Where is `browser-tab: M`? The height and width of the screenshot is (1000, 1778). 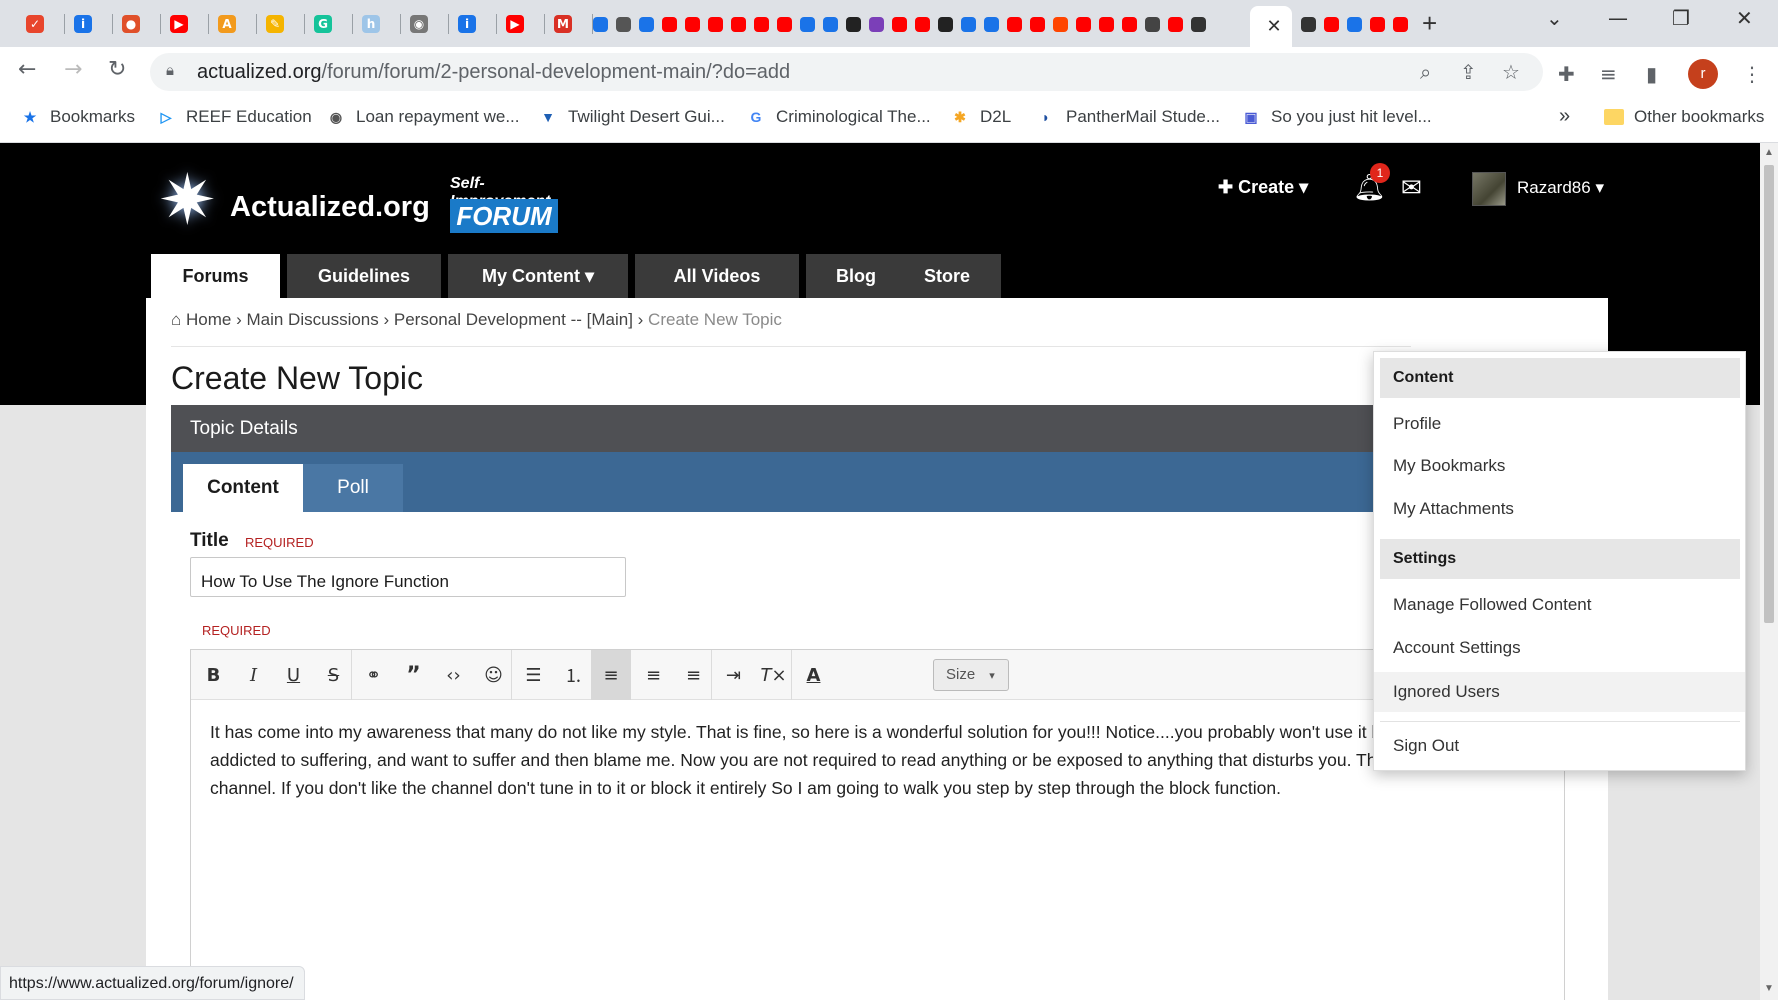
browser-tab: M is located at coordinates (563, 24).